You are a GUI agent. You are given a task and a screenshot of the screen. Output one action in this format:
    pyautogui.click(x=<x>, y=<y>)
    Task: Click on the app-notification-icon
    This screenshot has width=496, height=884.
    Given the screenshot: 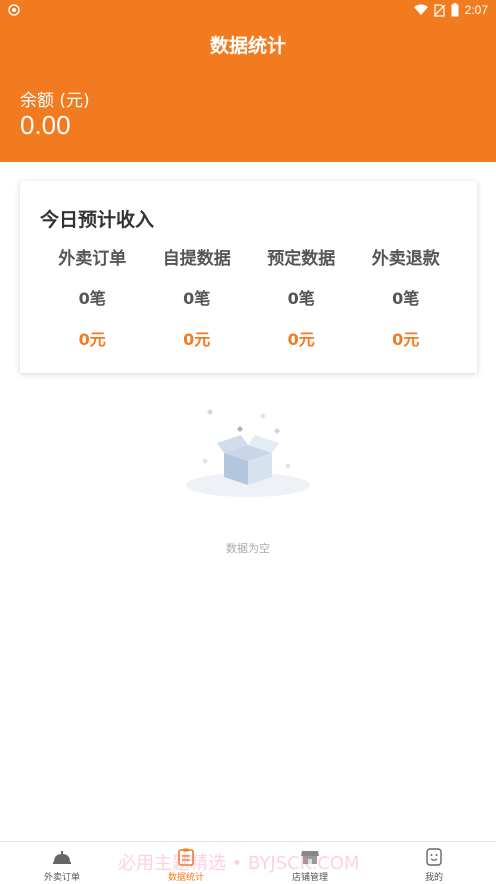 What is the action you would take?
    pyautogui.click(x=14, y=10)
    